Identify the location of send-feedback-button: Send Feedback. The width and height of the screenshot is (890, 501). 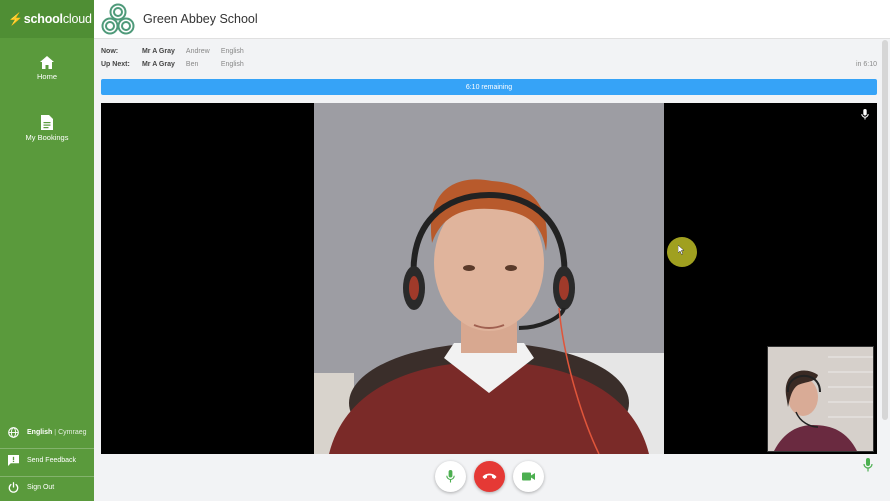
(47, 460).